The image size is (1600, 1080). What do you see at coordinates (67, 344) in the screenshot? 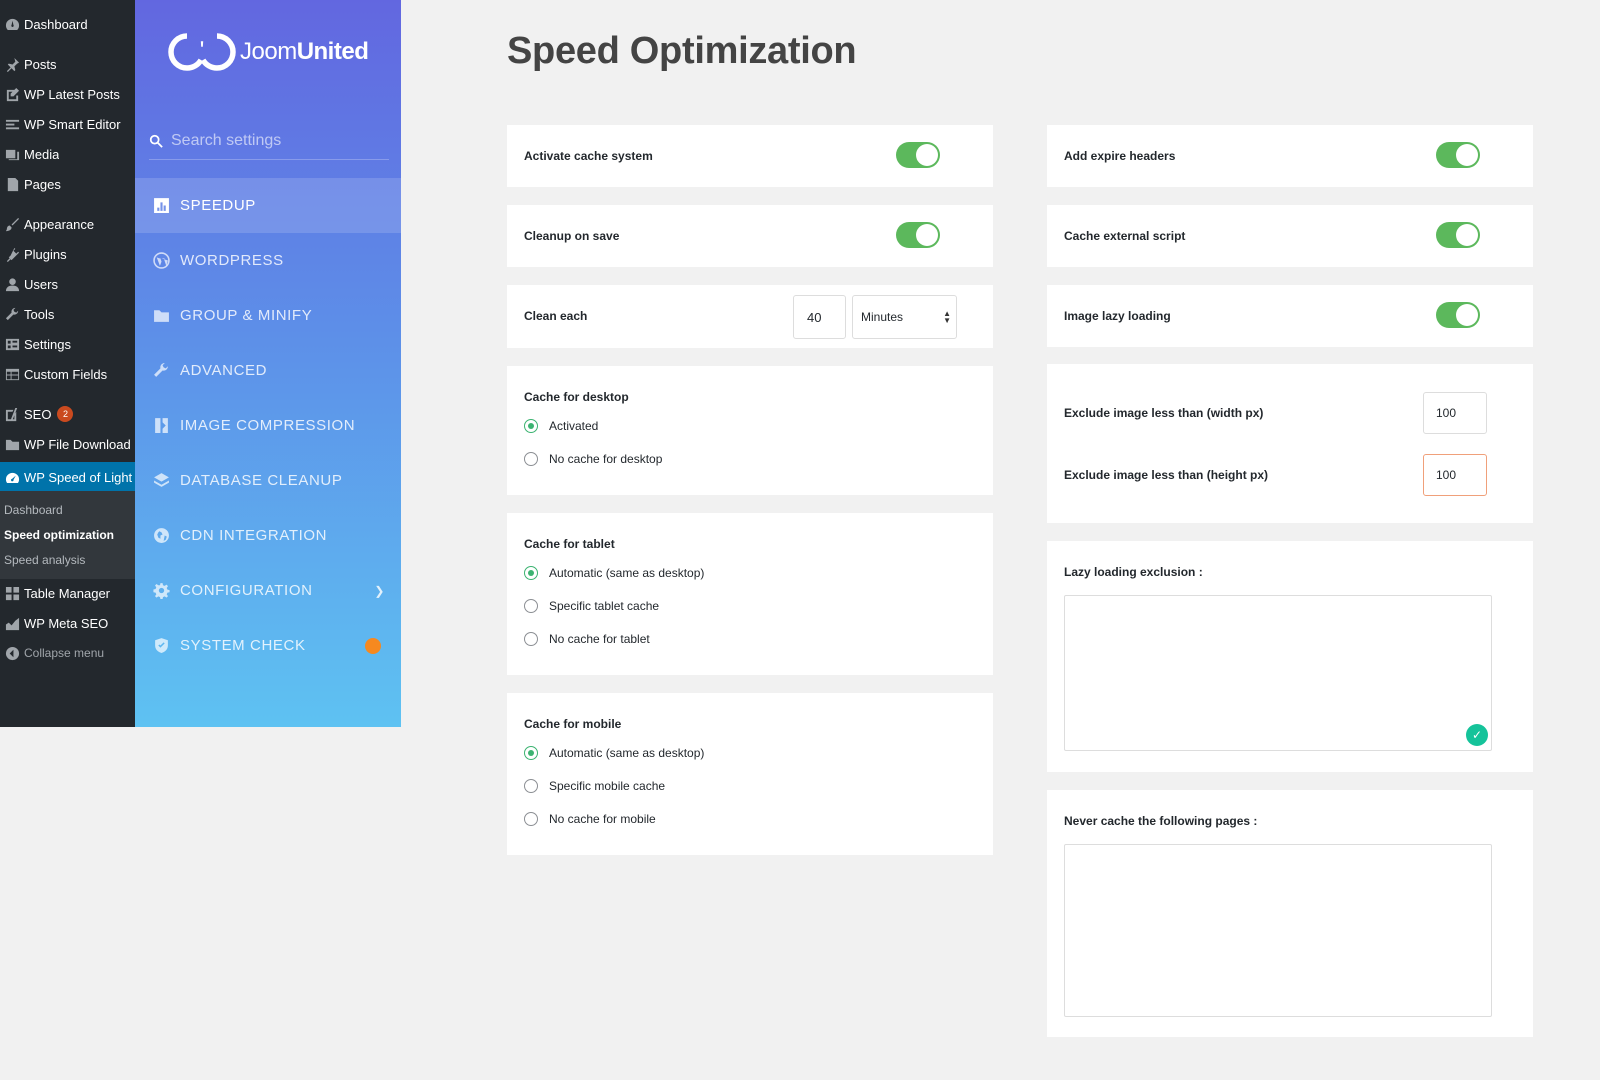
I see `wp-menu-settings: Settings` at bounding box center [67, 344].